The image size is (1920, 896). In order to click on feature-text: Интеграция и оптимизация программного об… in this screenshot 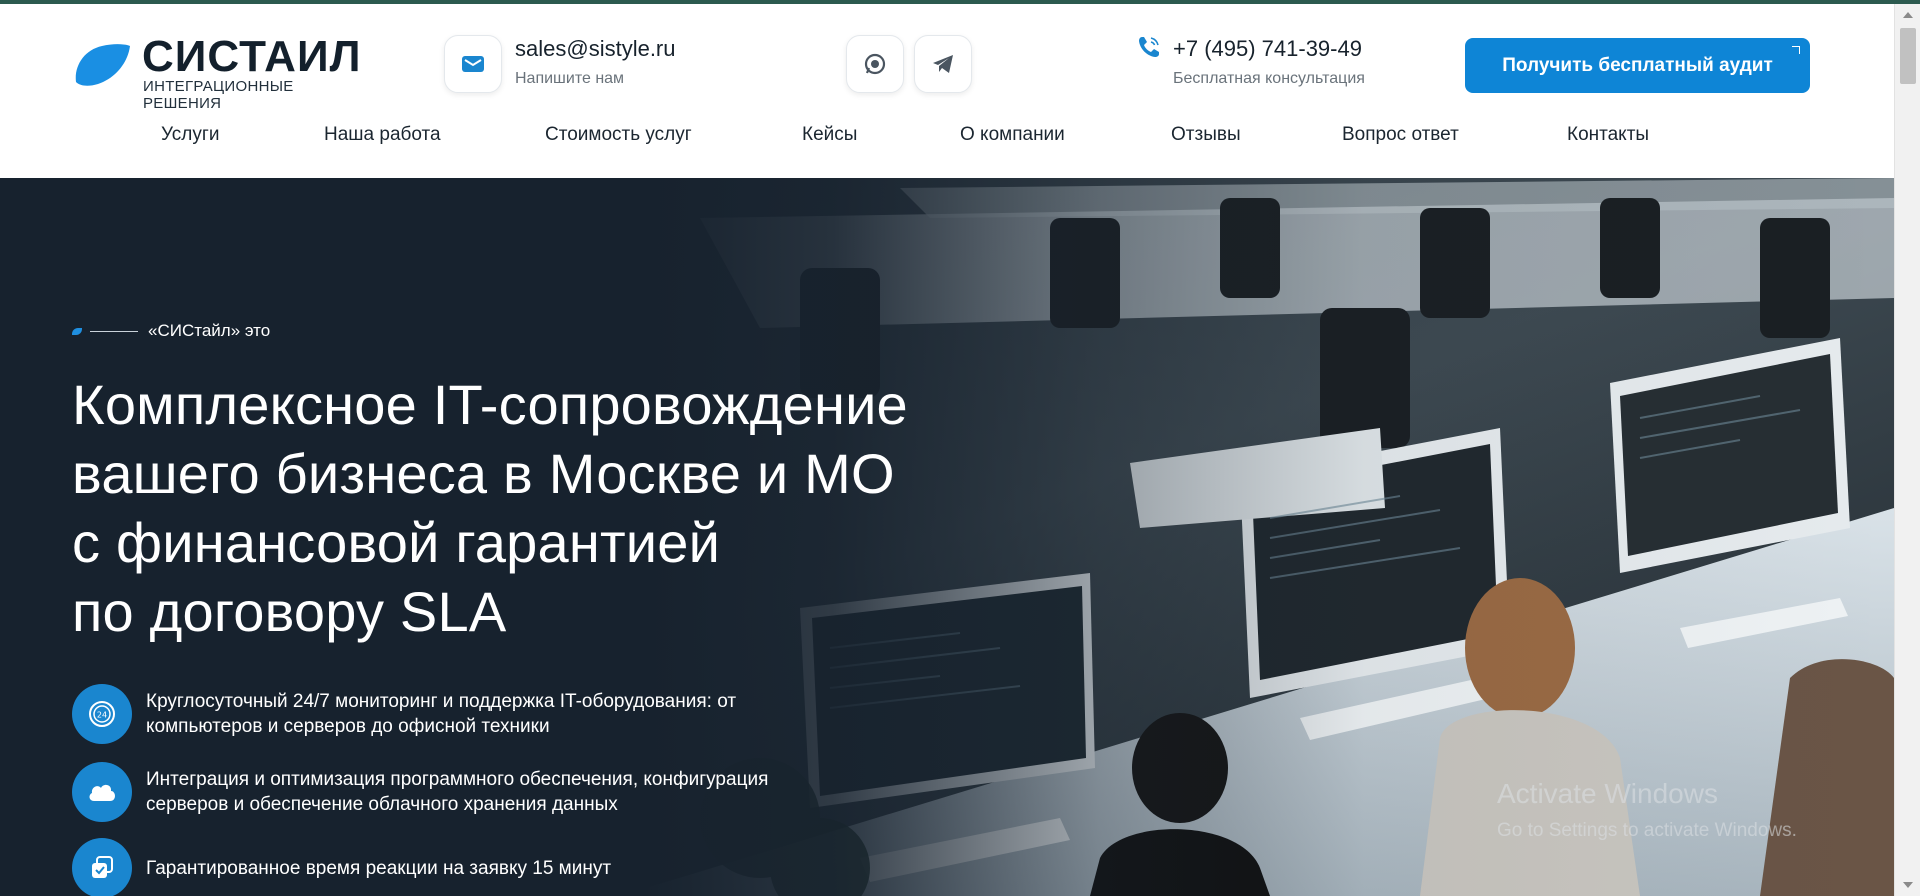, I will do `click(457, 792)`.